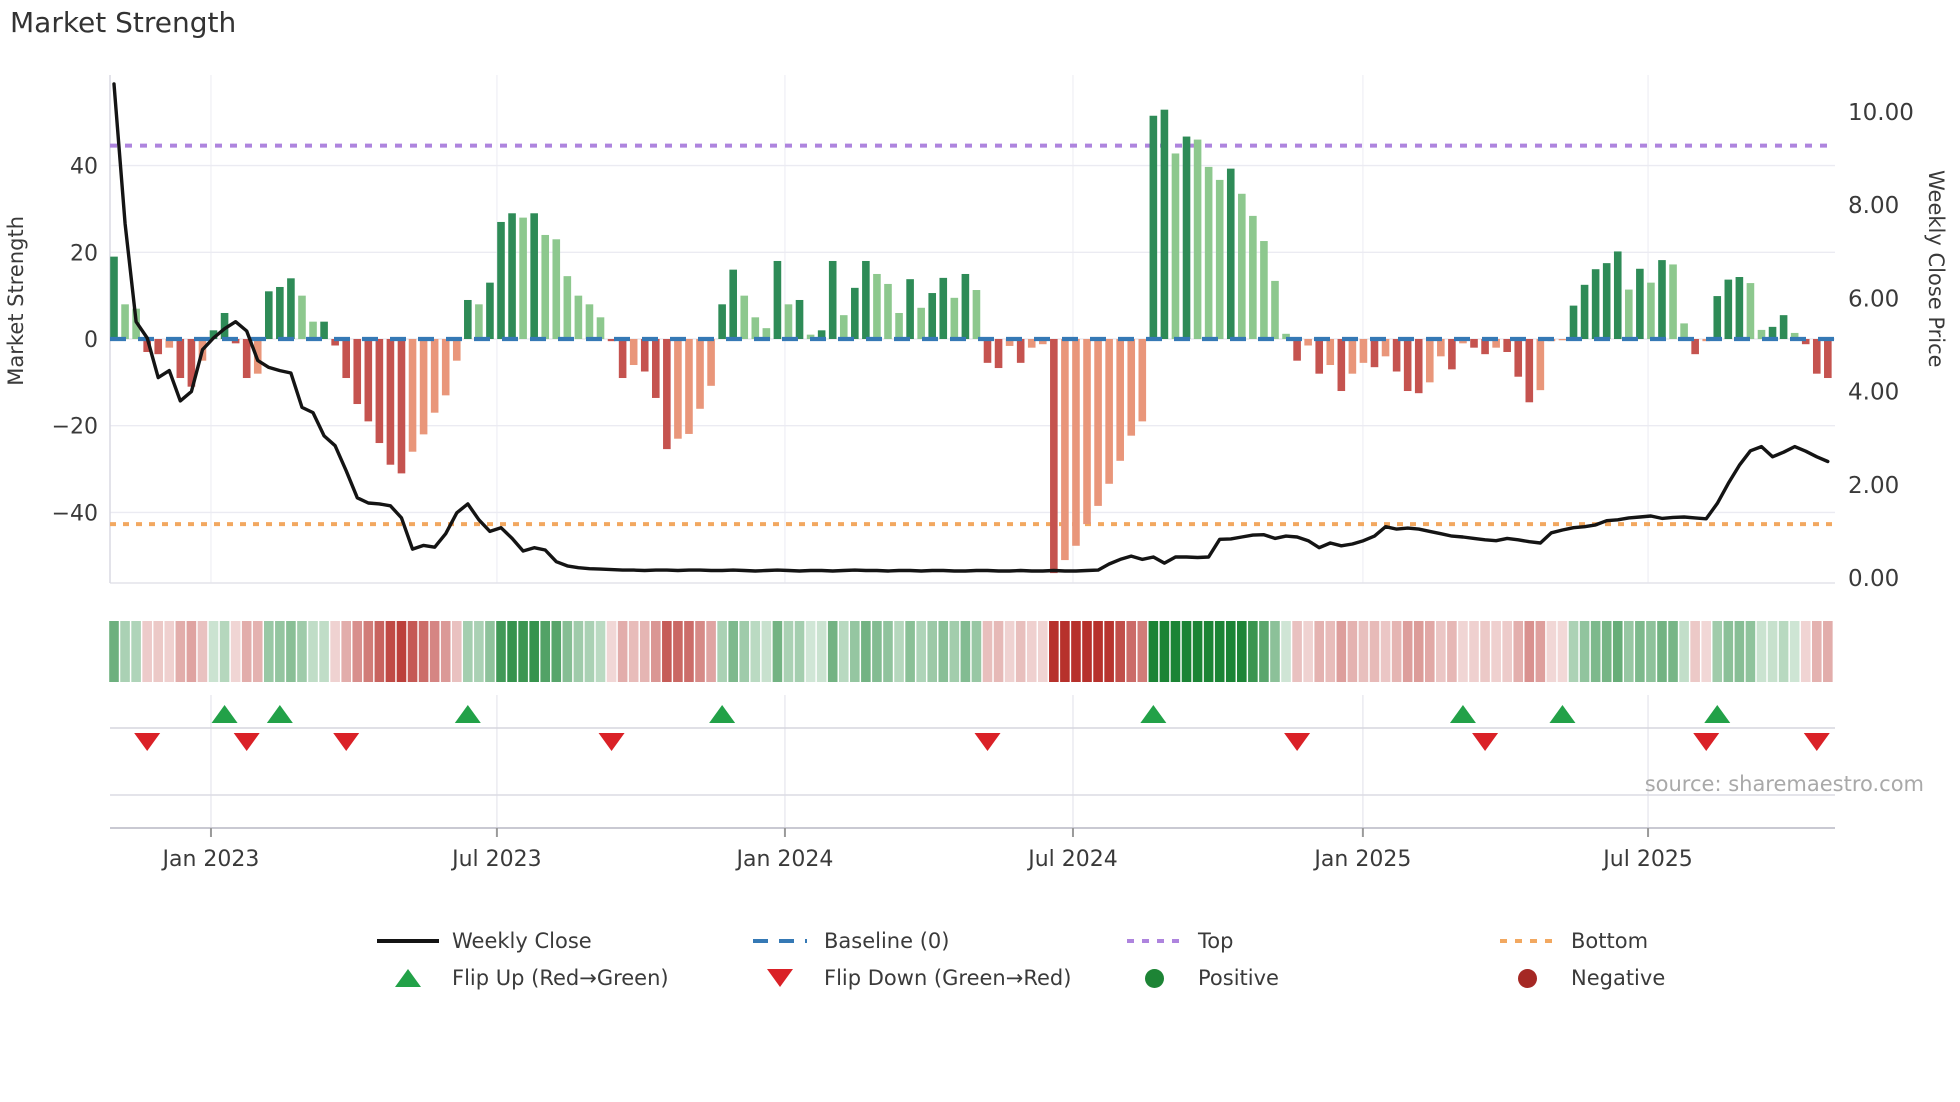 The width and height of the screenshot is (1960, 1102). Describe the element at coordinates (1873, 486) in the screenshot. I see `tick-label: 2.00` at that location.